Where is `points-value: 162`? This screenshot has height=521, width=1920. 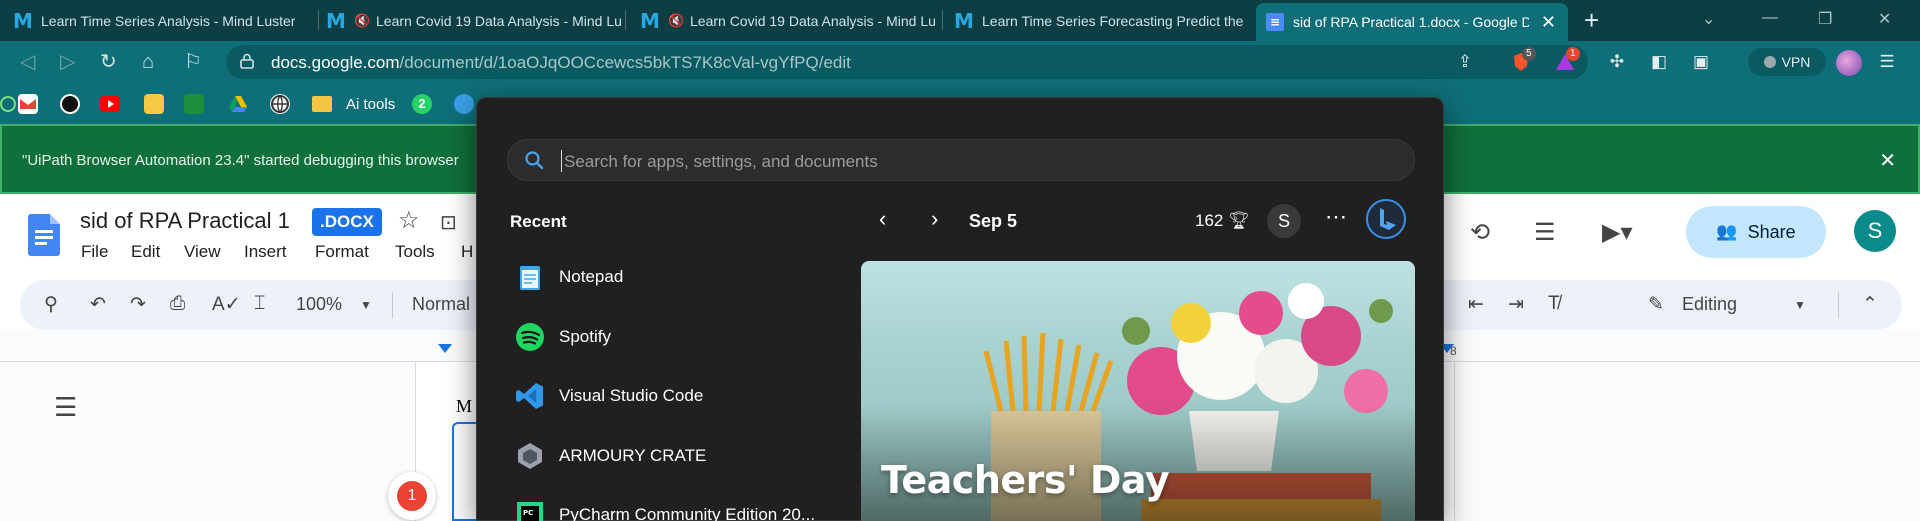 points-value: 162 is located at coordinates (1209, 220).